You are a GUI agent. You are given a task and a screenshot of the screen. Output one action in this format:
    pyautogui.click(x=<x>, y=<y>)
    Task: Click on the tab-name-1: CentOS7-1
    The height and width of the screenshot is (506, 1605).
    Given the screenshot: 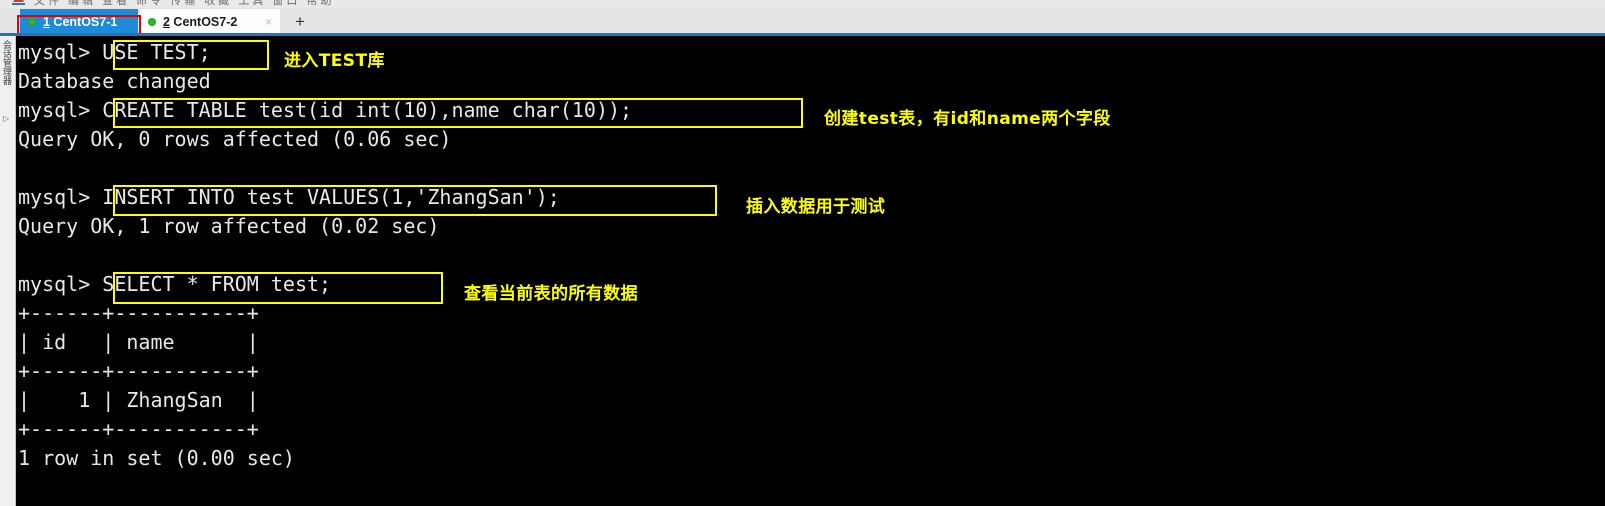 What is the action you would take?
    pyautogui.click(x=83, y=22)
    